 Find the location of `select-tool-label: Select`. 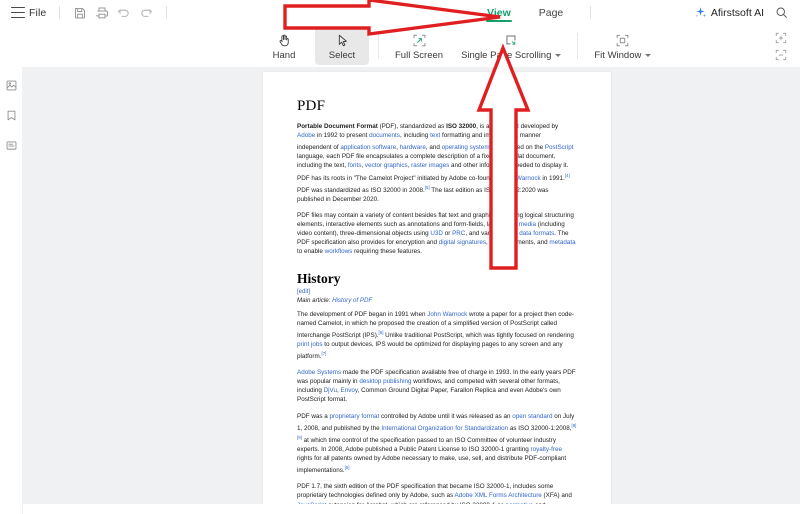

select-tool-label: Select is located at coordinates (342, 55).